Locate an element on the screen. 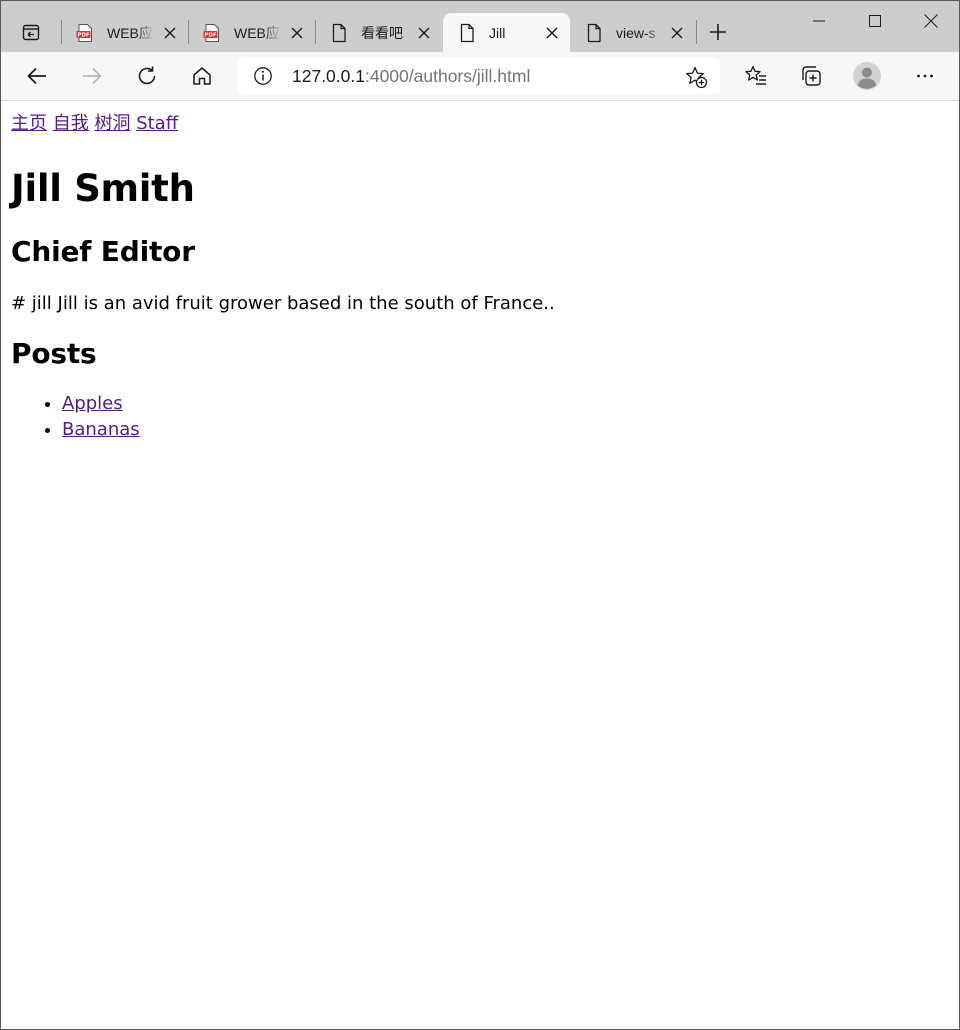  plus-icon is located at coordinates (718, 32).